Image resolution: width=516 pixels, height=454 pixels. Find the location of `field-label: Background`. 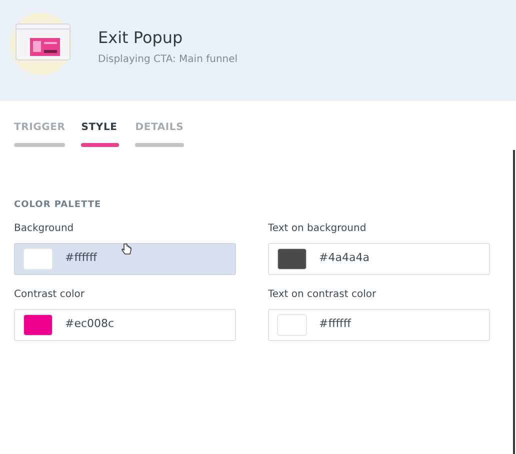

field-label: Background is located at coordinates (44, 229).